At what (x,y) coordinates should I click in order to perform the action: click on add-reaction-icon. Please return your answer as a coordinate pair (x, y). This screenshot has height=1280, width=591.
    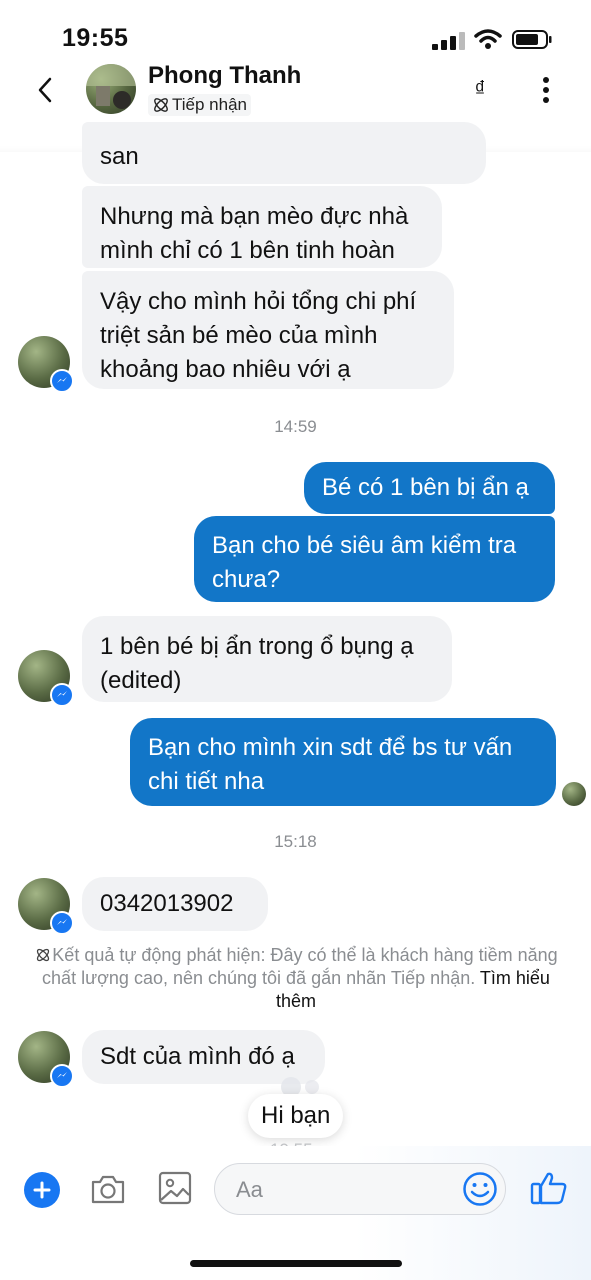
    Looking at the image, I should click on (312, 1087).